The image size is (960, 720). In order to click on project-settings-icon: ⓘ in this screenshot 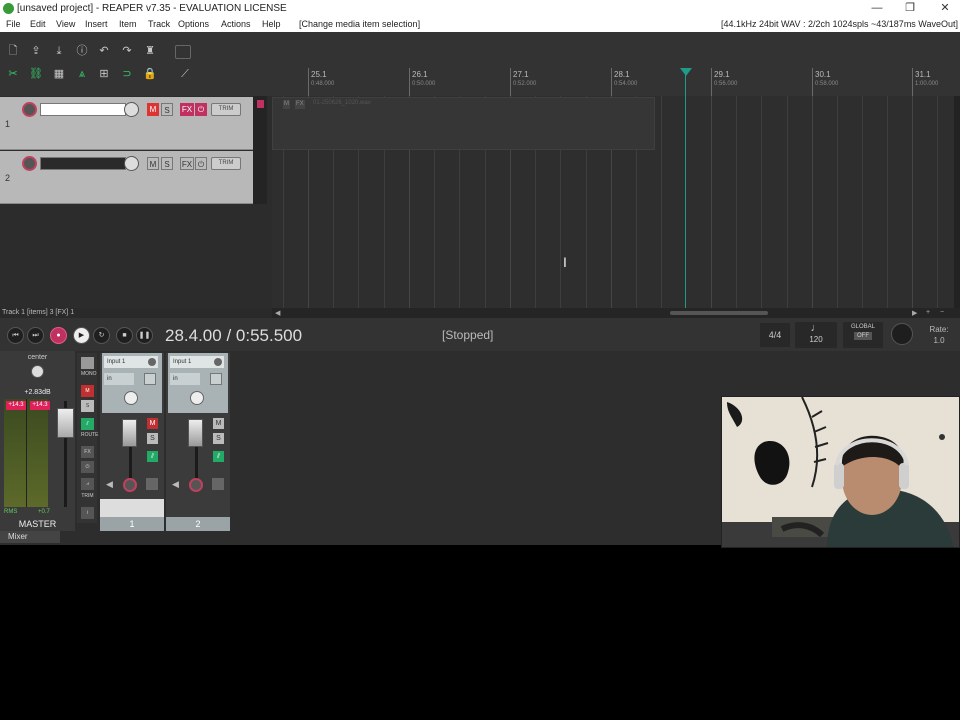, I will do `click(82, 51)`.